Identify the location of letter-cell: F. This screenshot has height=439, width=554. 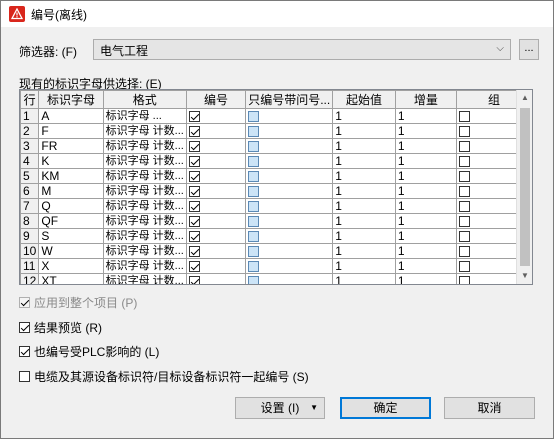
(71, 131).